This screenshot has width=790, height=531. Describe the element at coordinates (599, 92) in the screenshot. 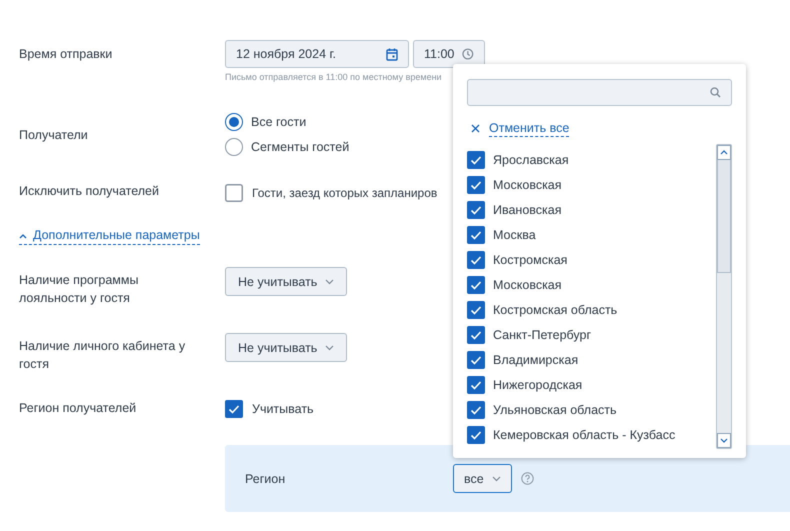

I see `search-field` at that location.